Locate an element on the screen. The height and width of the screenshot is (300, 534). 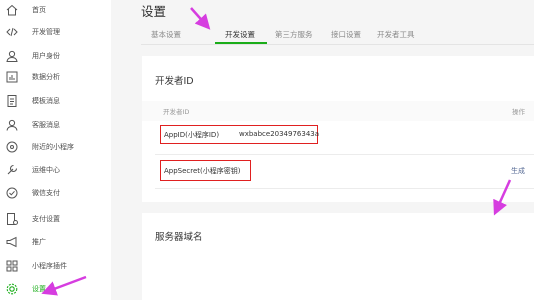
header-actions: 操作 is located at coordinates (518, 112).